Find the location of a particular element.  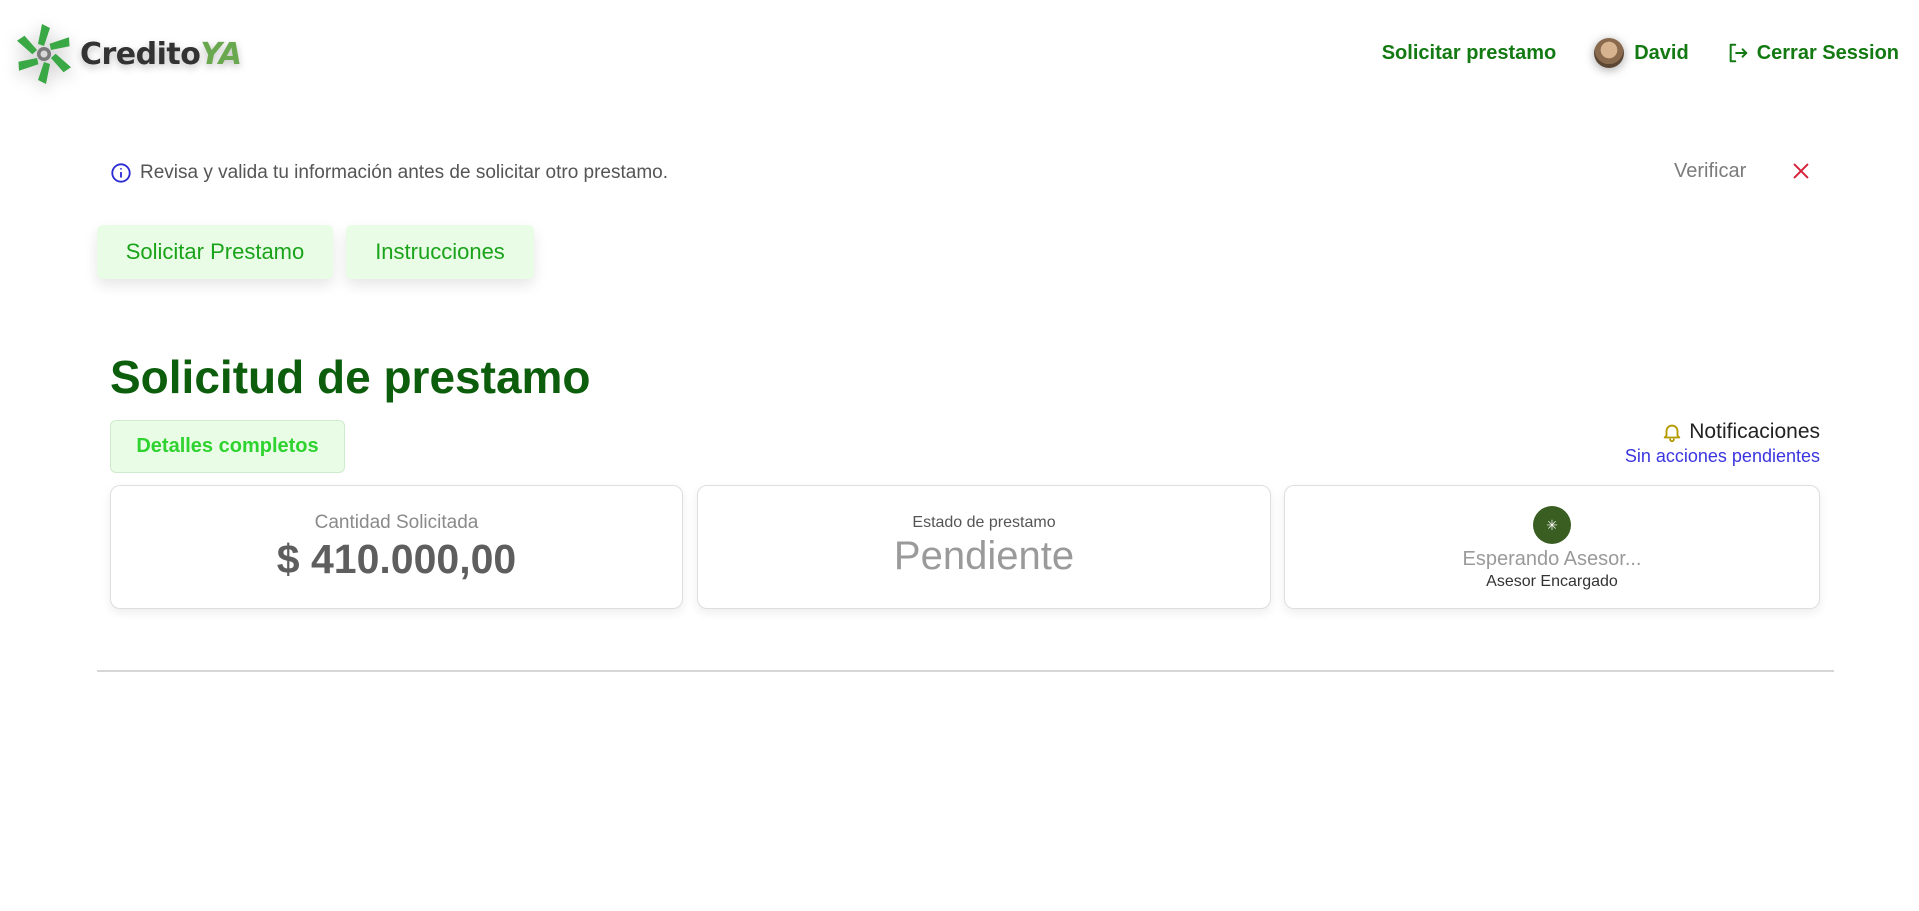

brand-name: CreditoYA is located at coordinates (161, 54).